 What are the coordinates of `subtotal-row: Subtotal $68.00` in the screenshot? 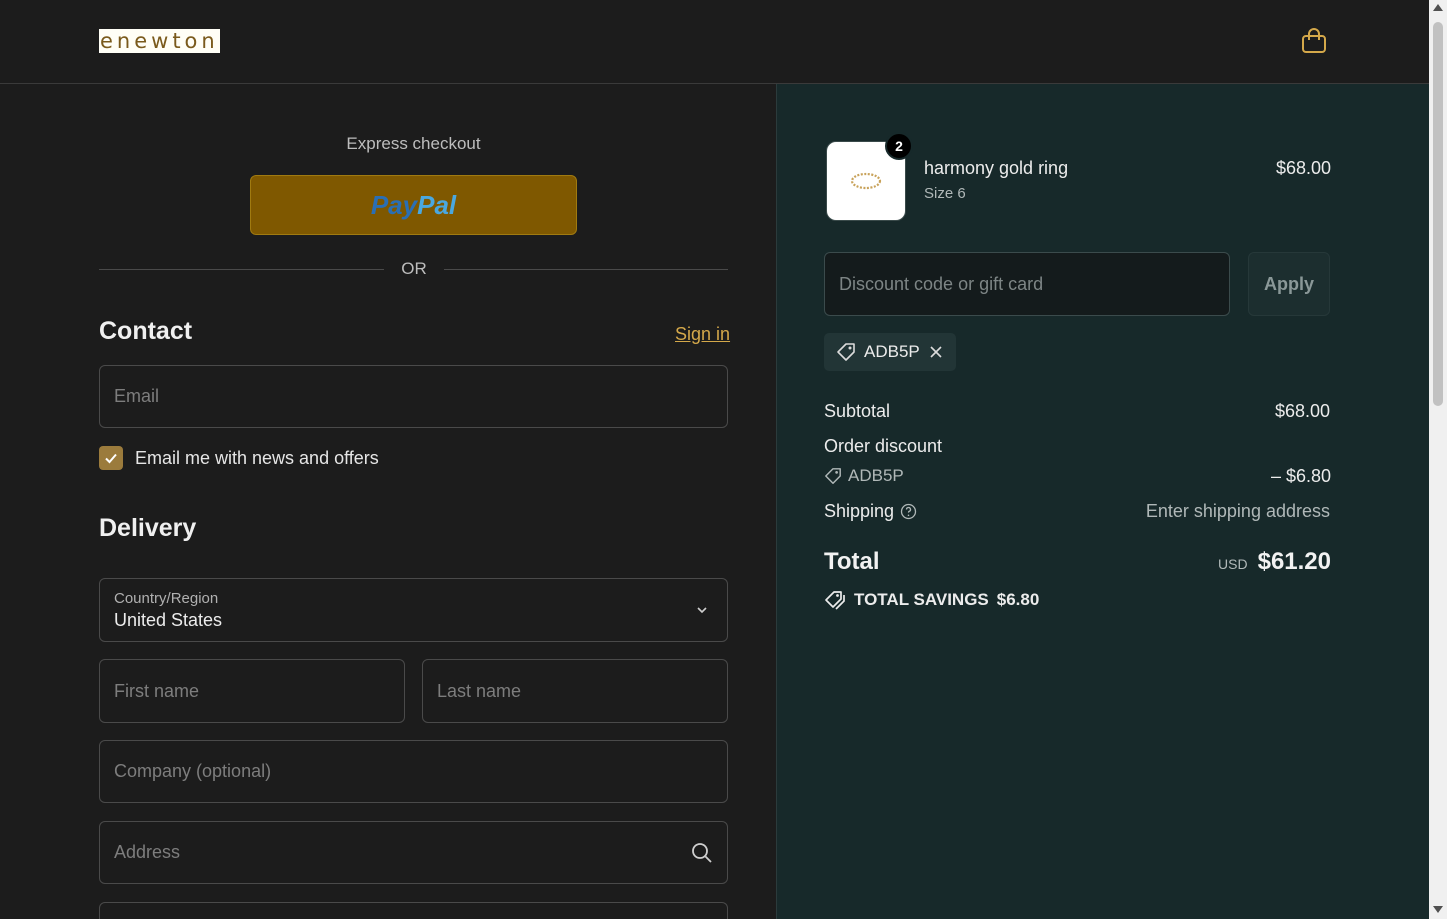 It's located at (1077, 411).